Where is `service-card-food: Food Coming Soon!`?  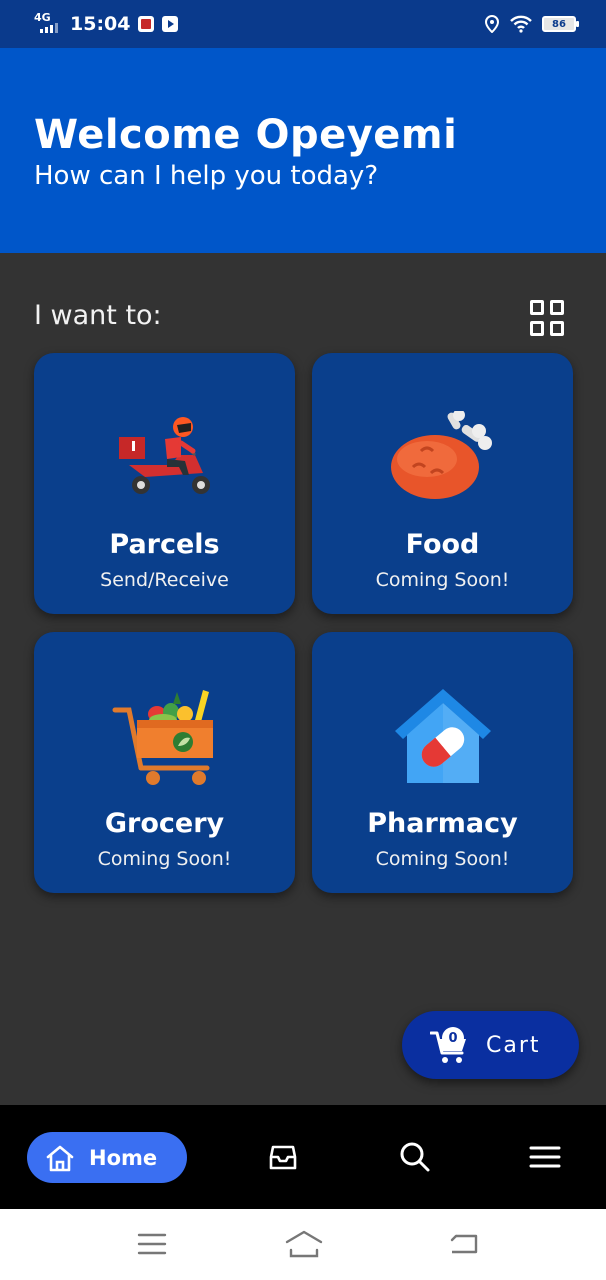
service-card-food: Food Coming Soon! is located at coordinates (442, 483).